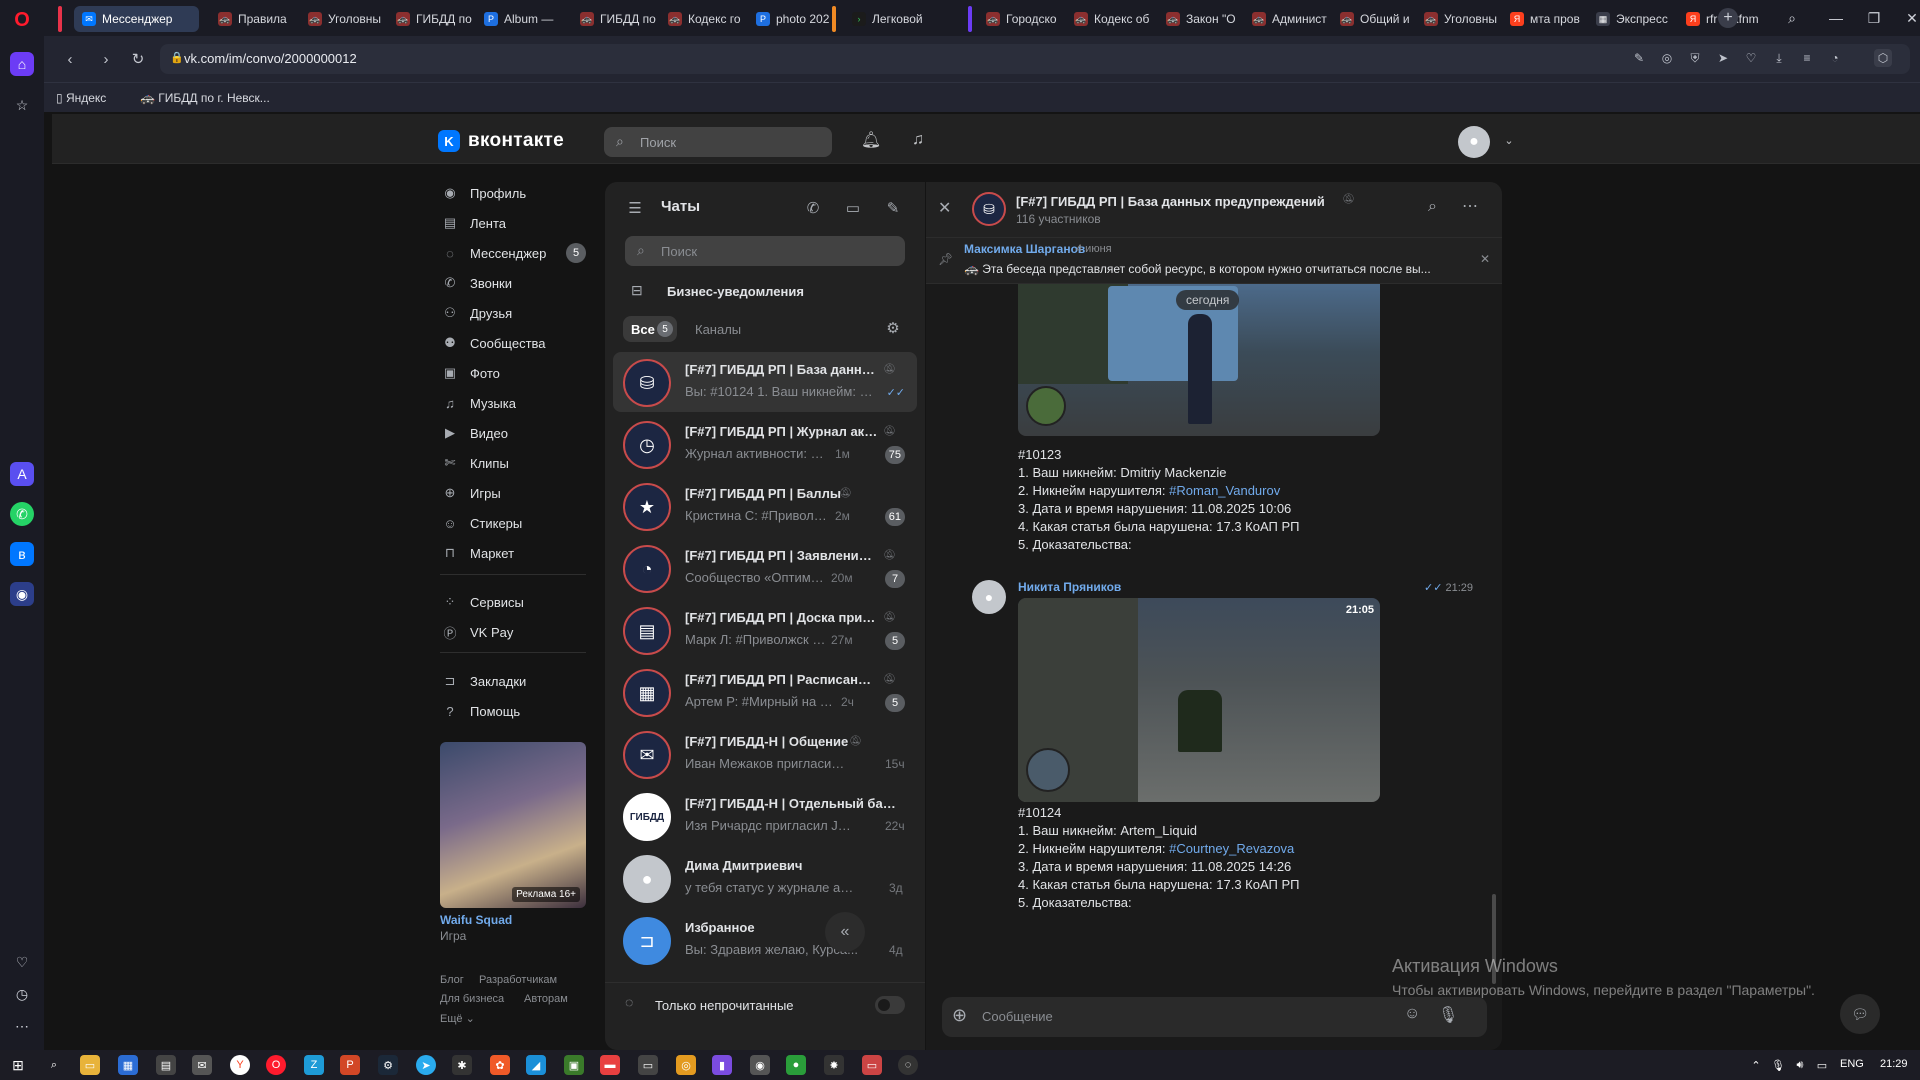 This screenshot has height=1080, width=1920. Describe the element at coordinates (452, 980) in the screenshot. I see `footer-link-blog: Блог` at that location.